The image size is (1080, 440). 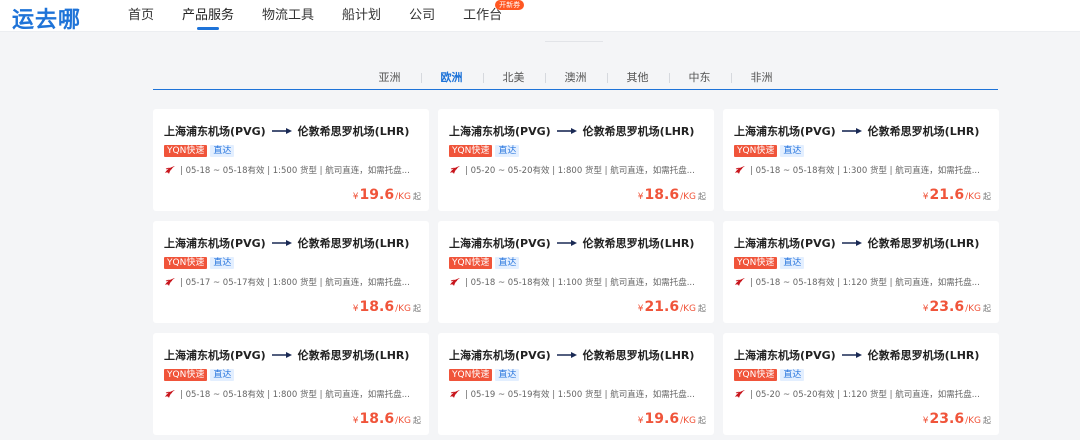 What do you see at coordinates (451, 77) in the screenshot?
I see `tab-europe: 欧洲` at bounding box center [451, 77].